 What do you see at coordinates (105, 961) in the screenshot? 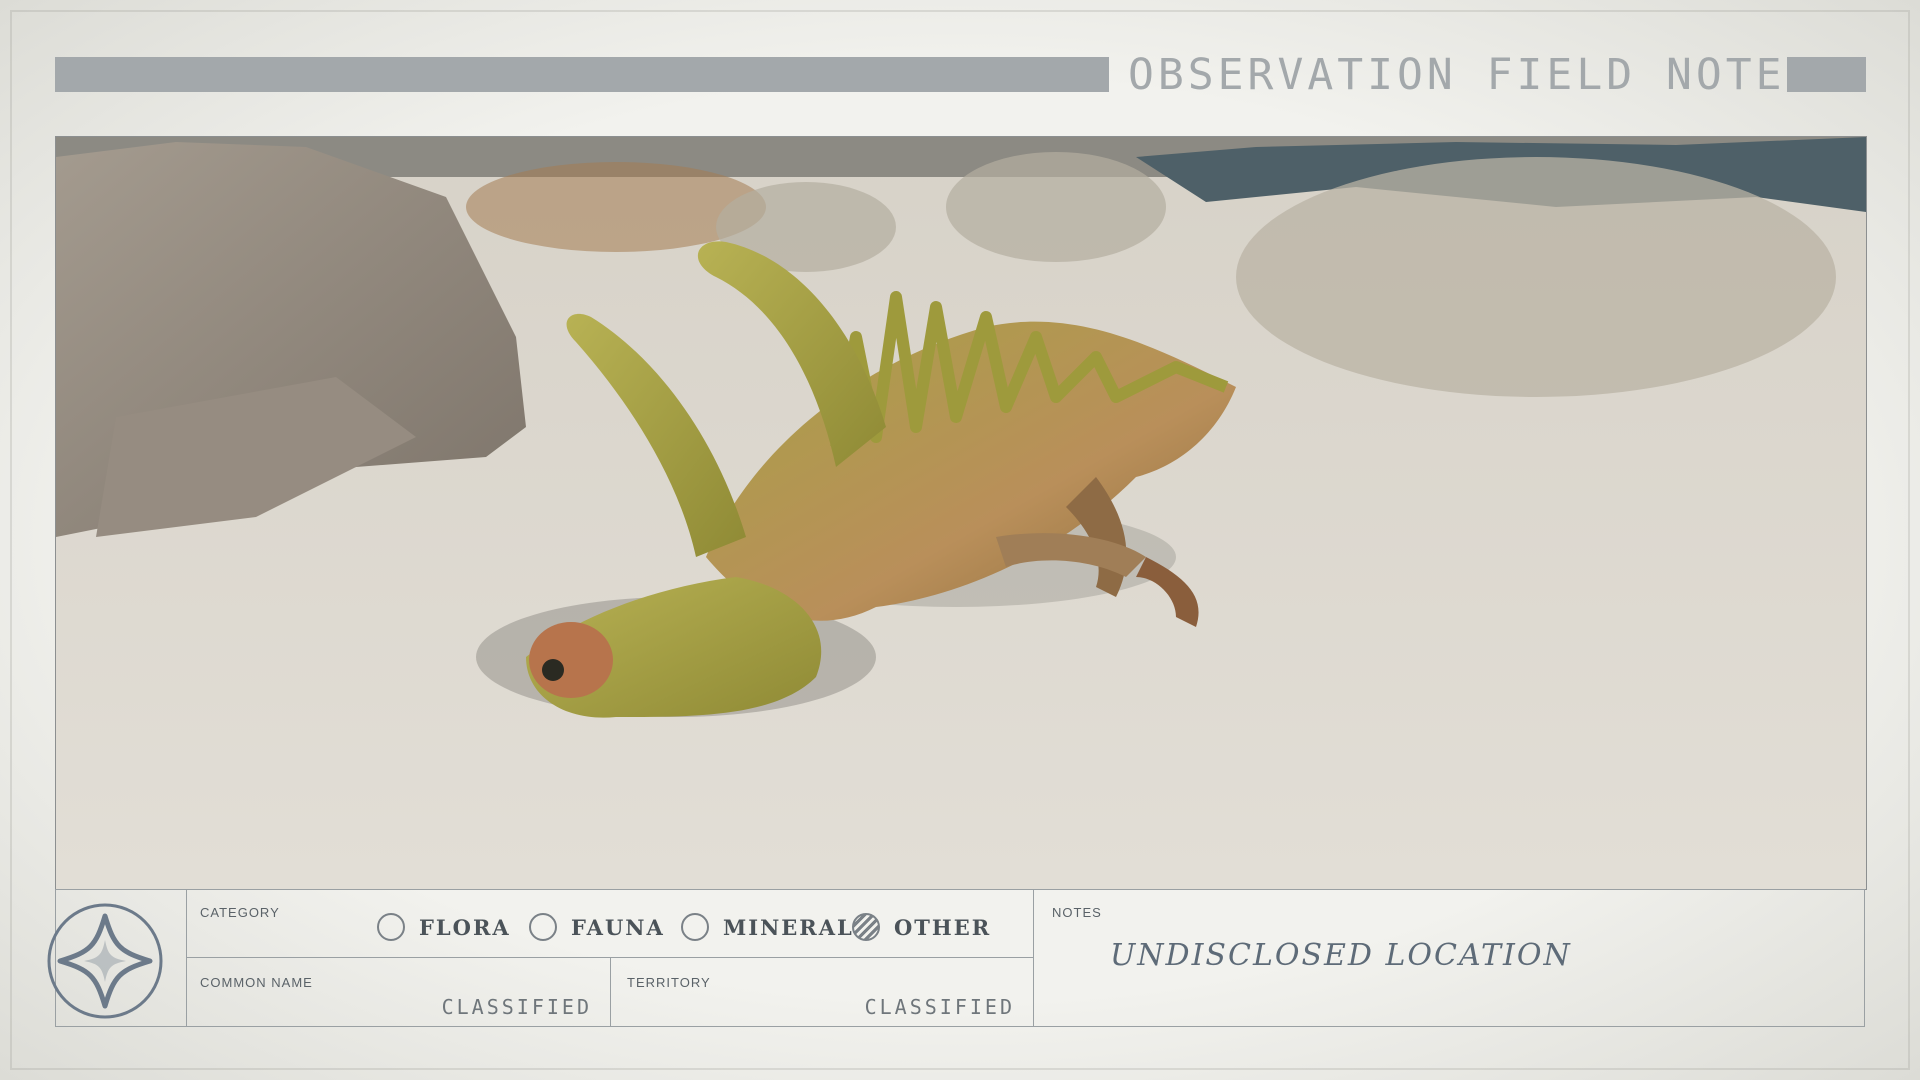
I see `emblem-logo-icon` at bounding box center [105, 961].